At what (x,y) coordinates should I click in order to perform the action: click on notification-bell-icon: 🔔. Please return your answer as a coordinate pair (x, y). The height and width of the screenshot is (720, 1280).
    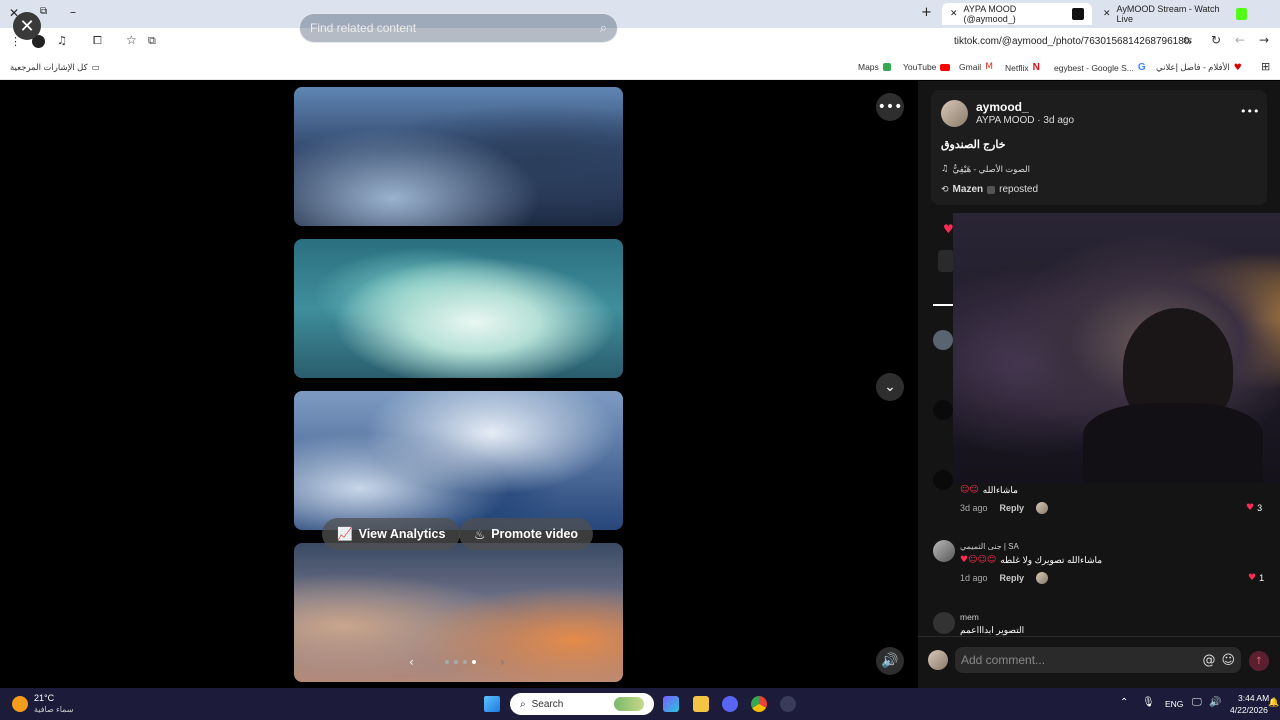
    Looking at the image, I should click on (1273, 703).